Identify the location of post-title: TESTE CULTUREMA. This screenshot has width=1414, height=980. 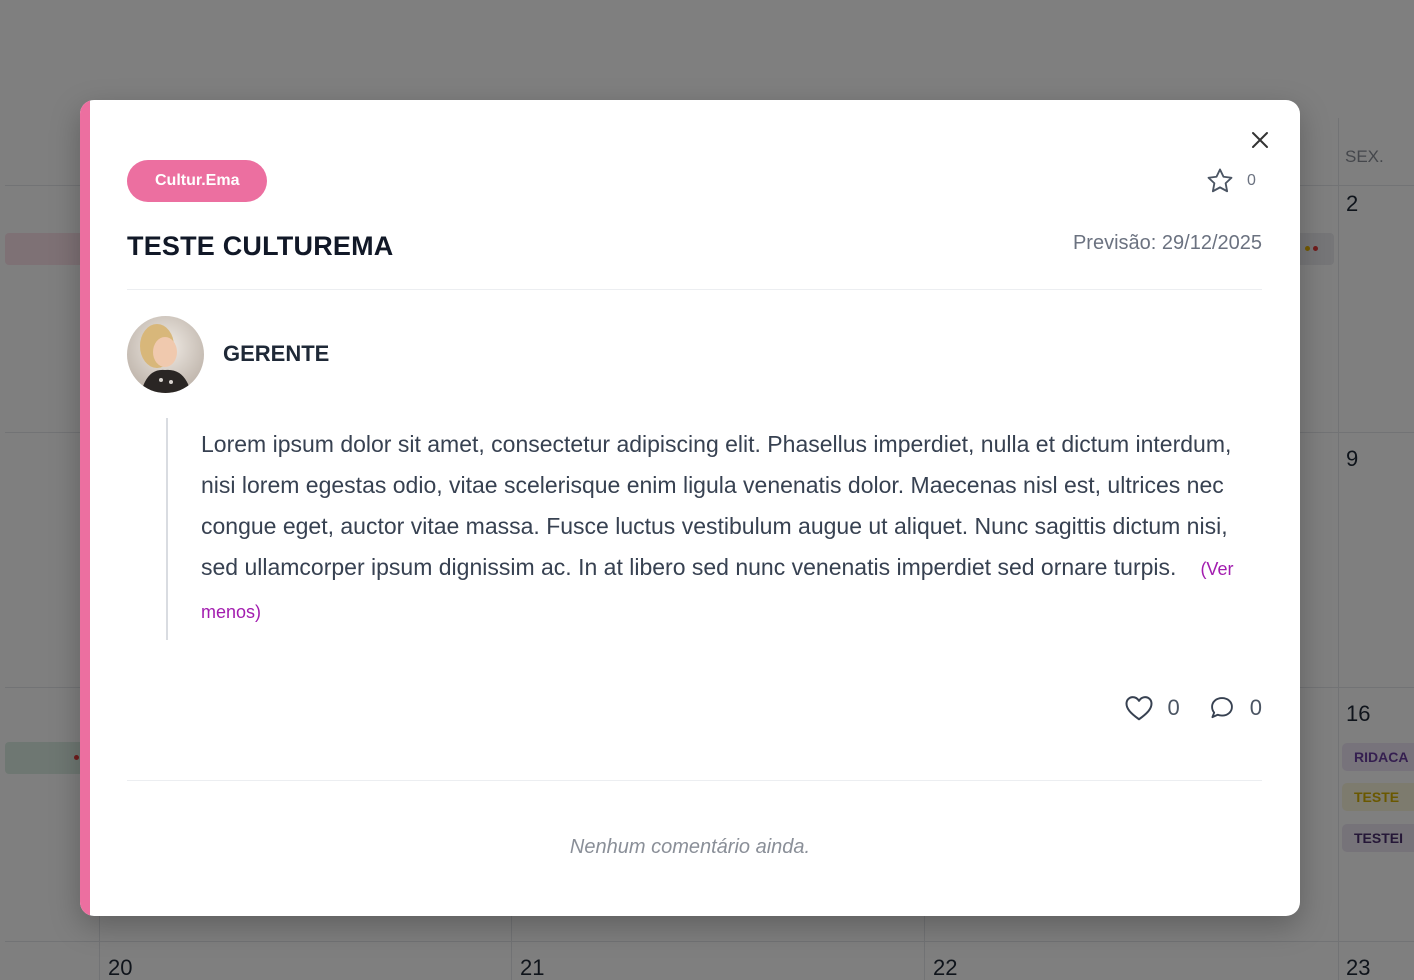
(260, 246).